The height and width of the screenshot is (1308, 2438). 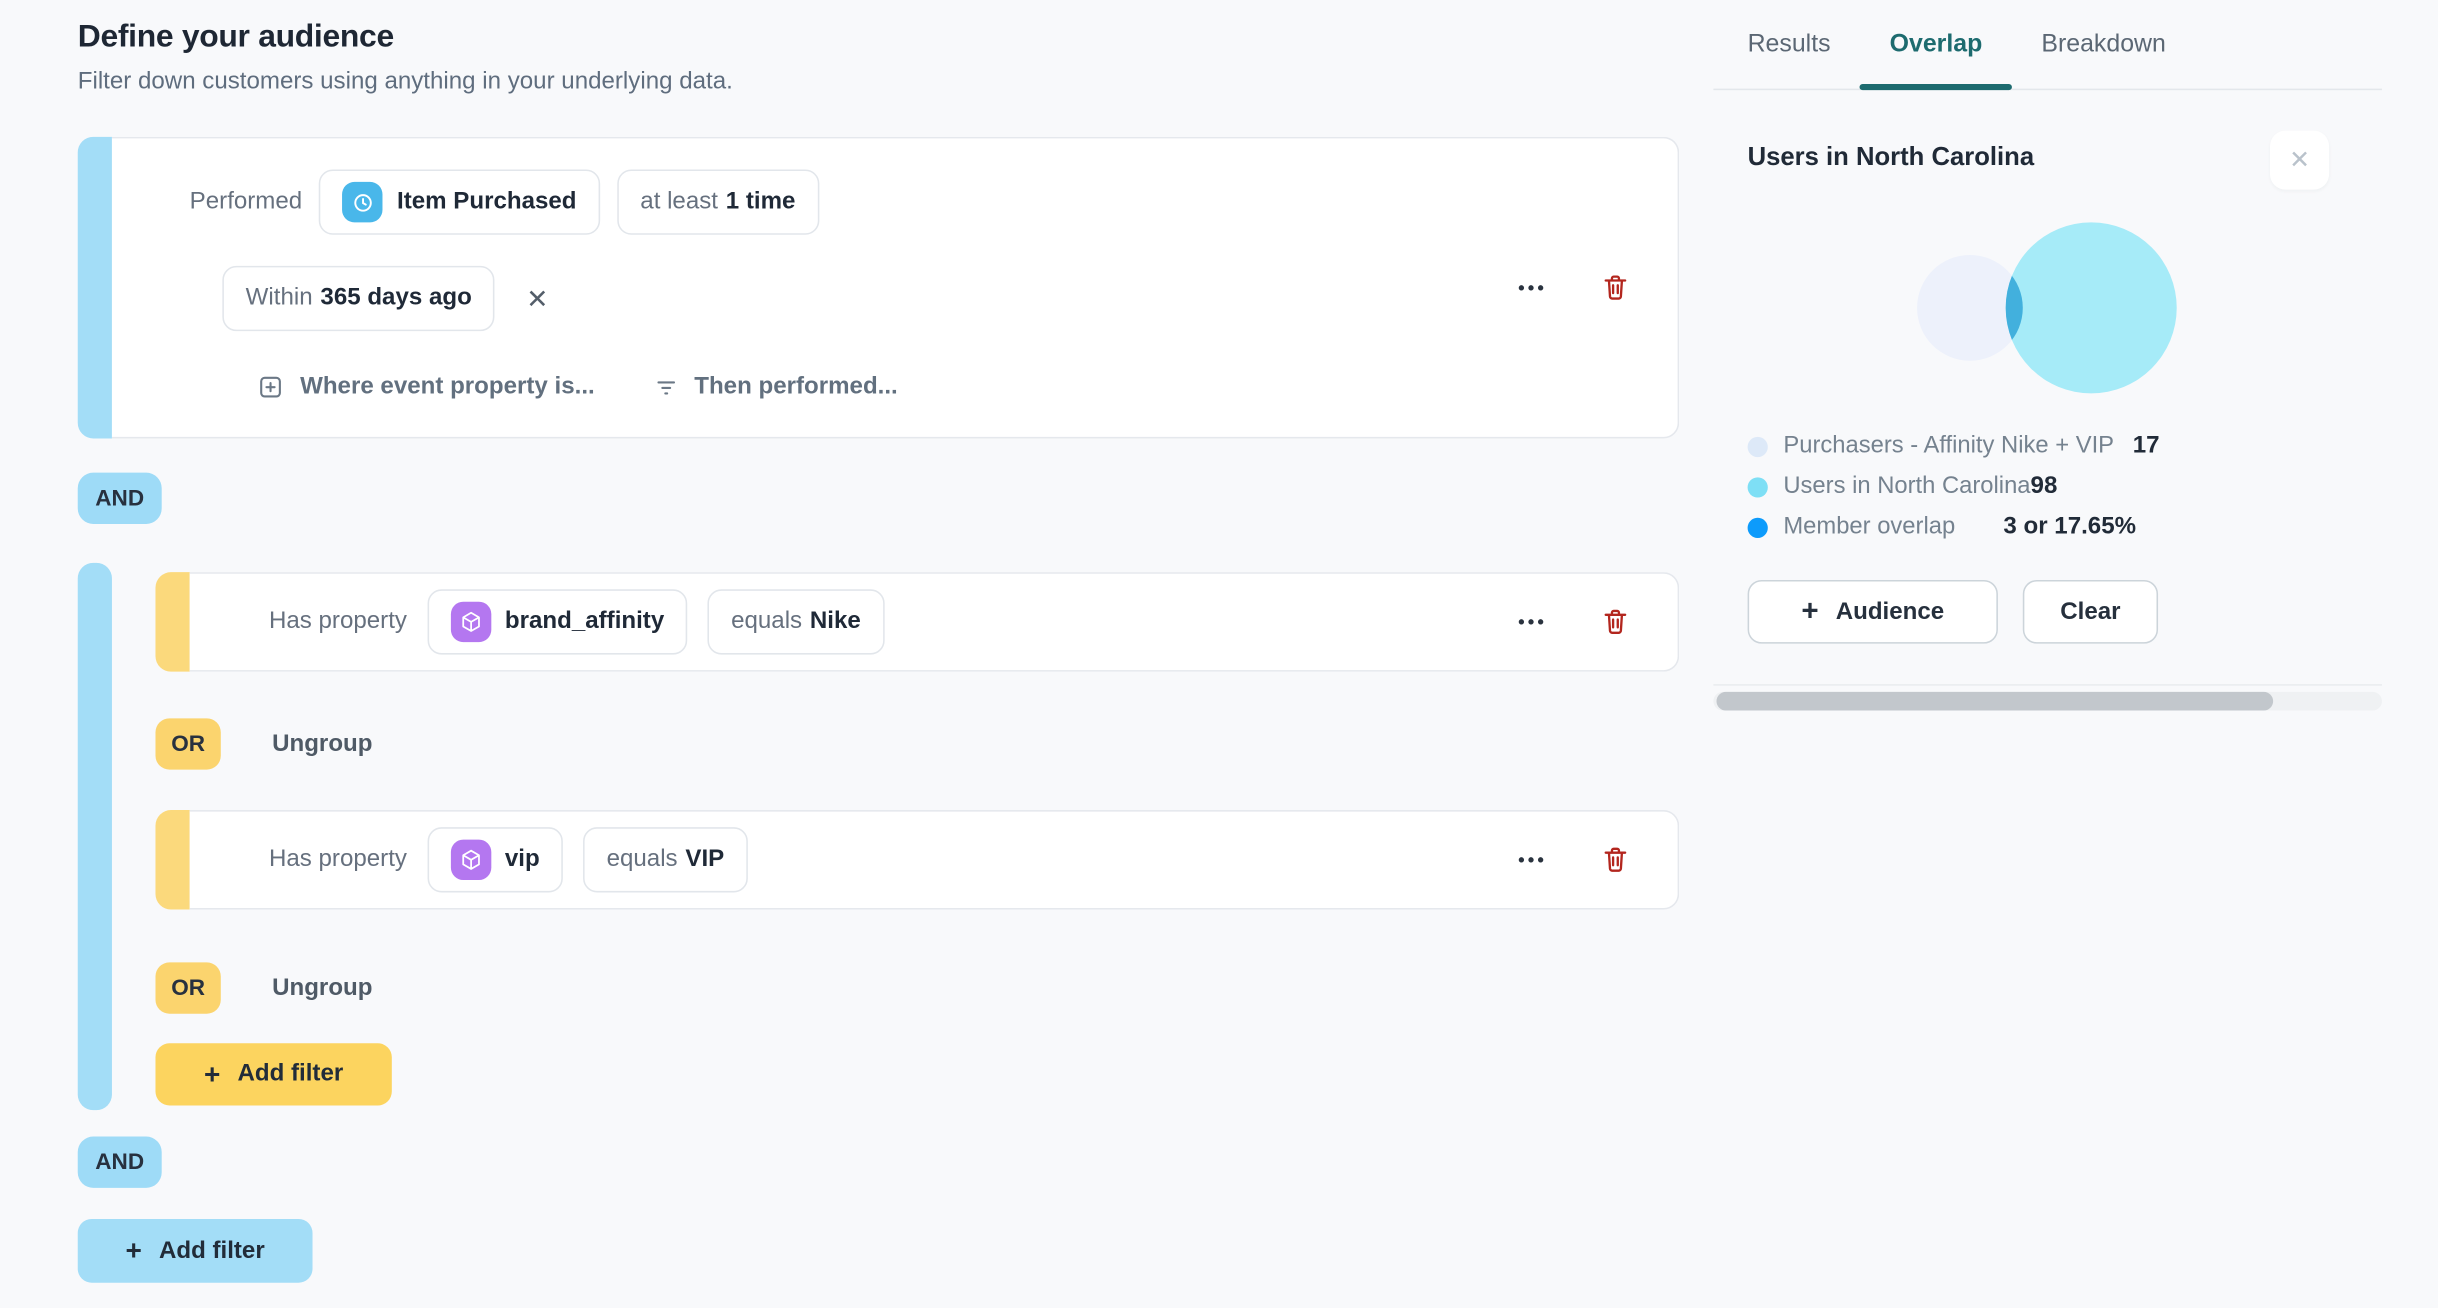 I want to click on or-group-color-bar, so click(x=94, y=836).